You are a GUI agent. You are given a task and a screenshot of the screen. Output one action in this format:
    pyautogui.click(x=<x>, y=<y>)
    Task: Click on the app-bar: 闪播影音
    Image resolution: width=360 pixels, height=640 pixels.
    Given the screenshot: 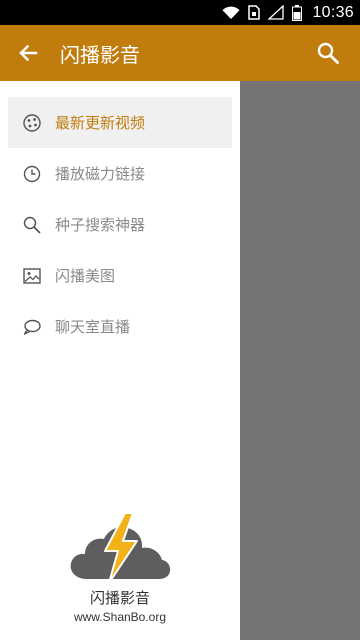 What is the action you would take?
    pyautogui.click(x=180, y=53)
    